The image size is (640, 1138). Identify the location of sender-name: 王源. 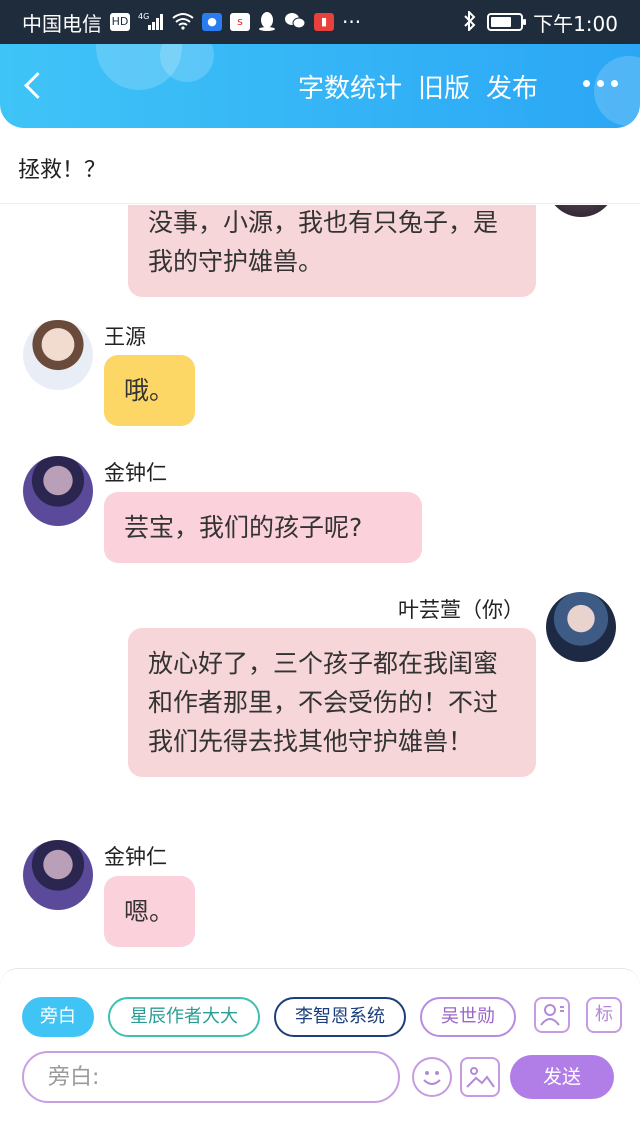
(125, 337).